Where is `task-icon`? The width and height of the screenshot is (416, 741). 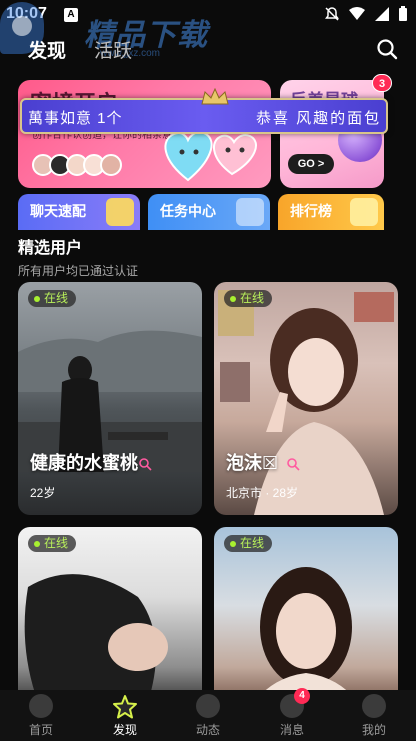
task-icon is located at coordinates (250, 212).